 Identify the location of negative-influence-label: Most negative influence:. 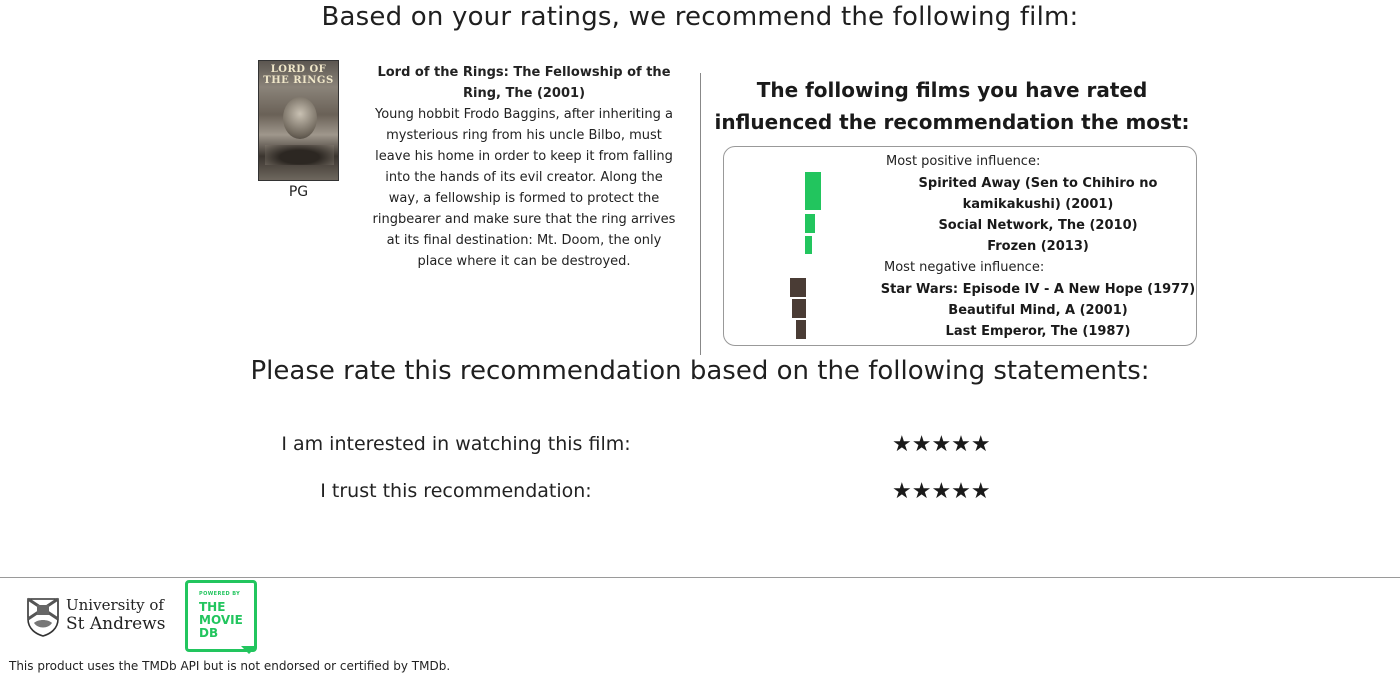
(964, 267).